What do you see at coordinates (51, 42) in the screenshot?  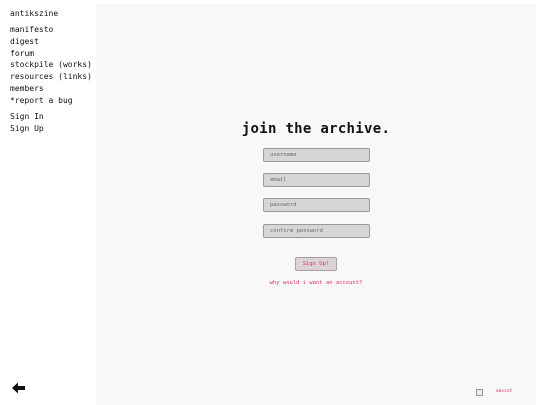 I see `nav-item-digest: digest` at bounding box center [51, 42].